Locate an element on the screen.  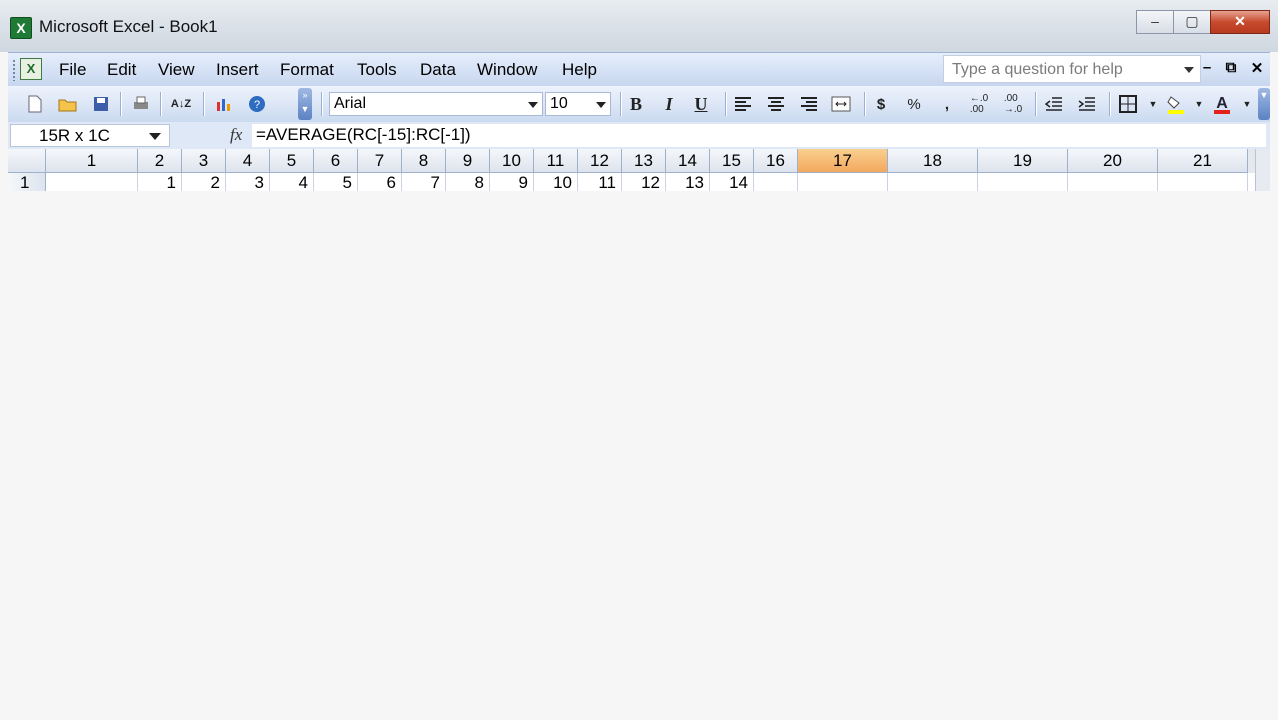
cell-r1-c4: 3 is located at coordinates (248, 182).